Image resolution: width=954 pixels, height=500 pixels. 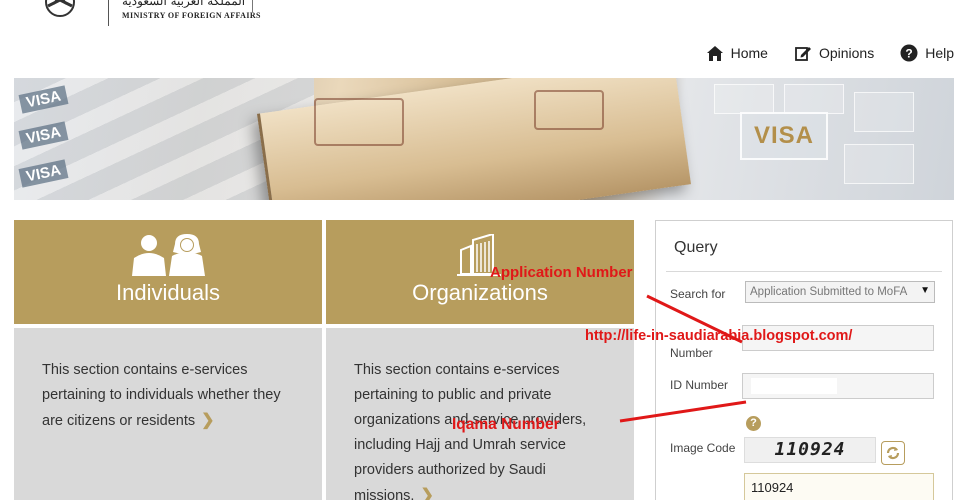 I want to click on edit-icon, so click(x=803, y=54).